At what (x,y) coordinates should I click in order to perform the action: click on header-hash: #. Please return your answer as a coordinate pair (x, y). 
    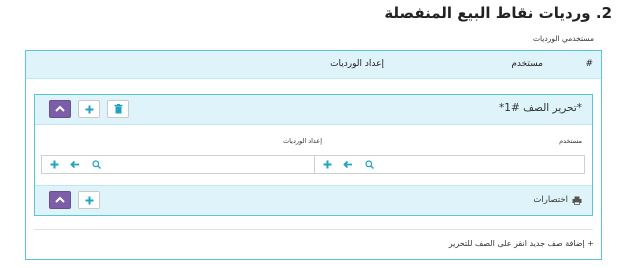
    Looking at the image, I should click on (589, 64).